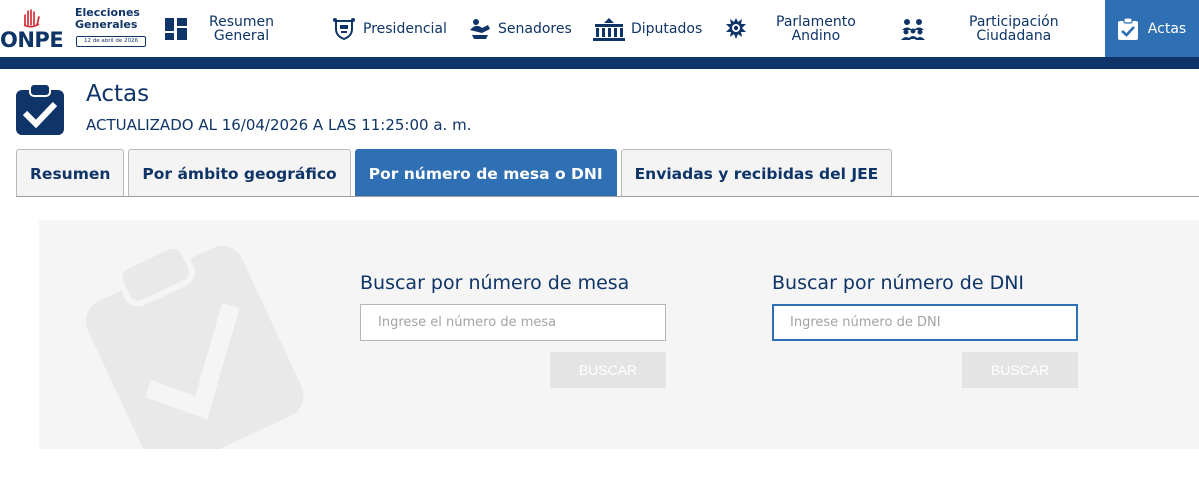 This screenshot has width=1199, height=489. Describe the element at coordinates (485, 173) in the screenshot. I see `tab-mesa-dni: Por número de mesa o DNI` at that location.